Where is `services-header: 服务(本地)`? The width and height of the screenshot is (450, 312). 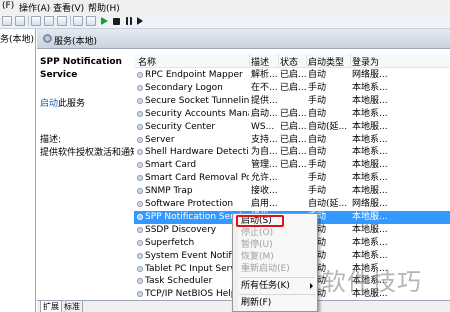 services-header: 服务(本地) is located at coordinates (243, 39).